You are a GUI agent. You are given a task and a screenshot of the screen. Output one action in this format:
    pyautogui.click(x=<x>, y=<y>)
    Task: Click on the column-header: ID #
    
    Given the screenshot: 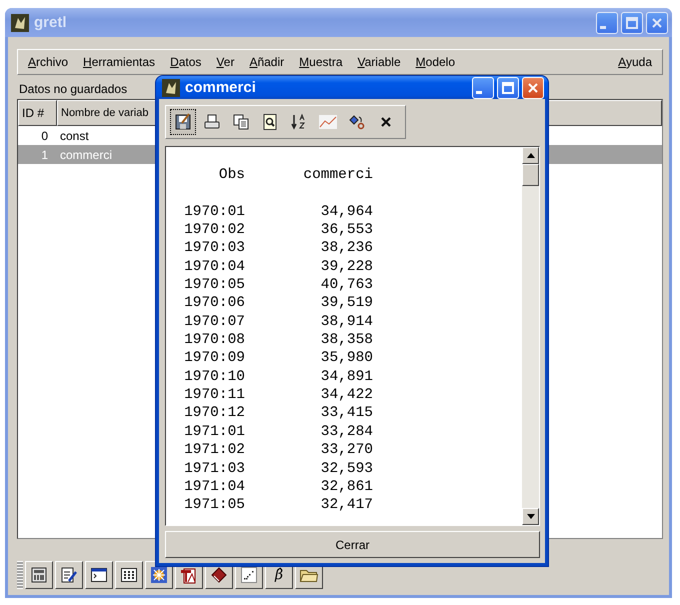 What is the action you would take?
    pyautogui.click(x=37, y=113)
    